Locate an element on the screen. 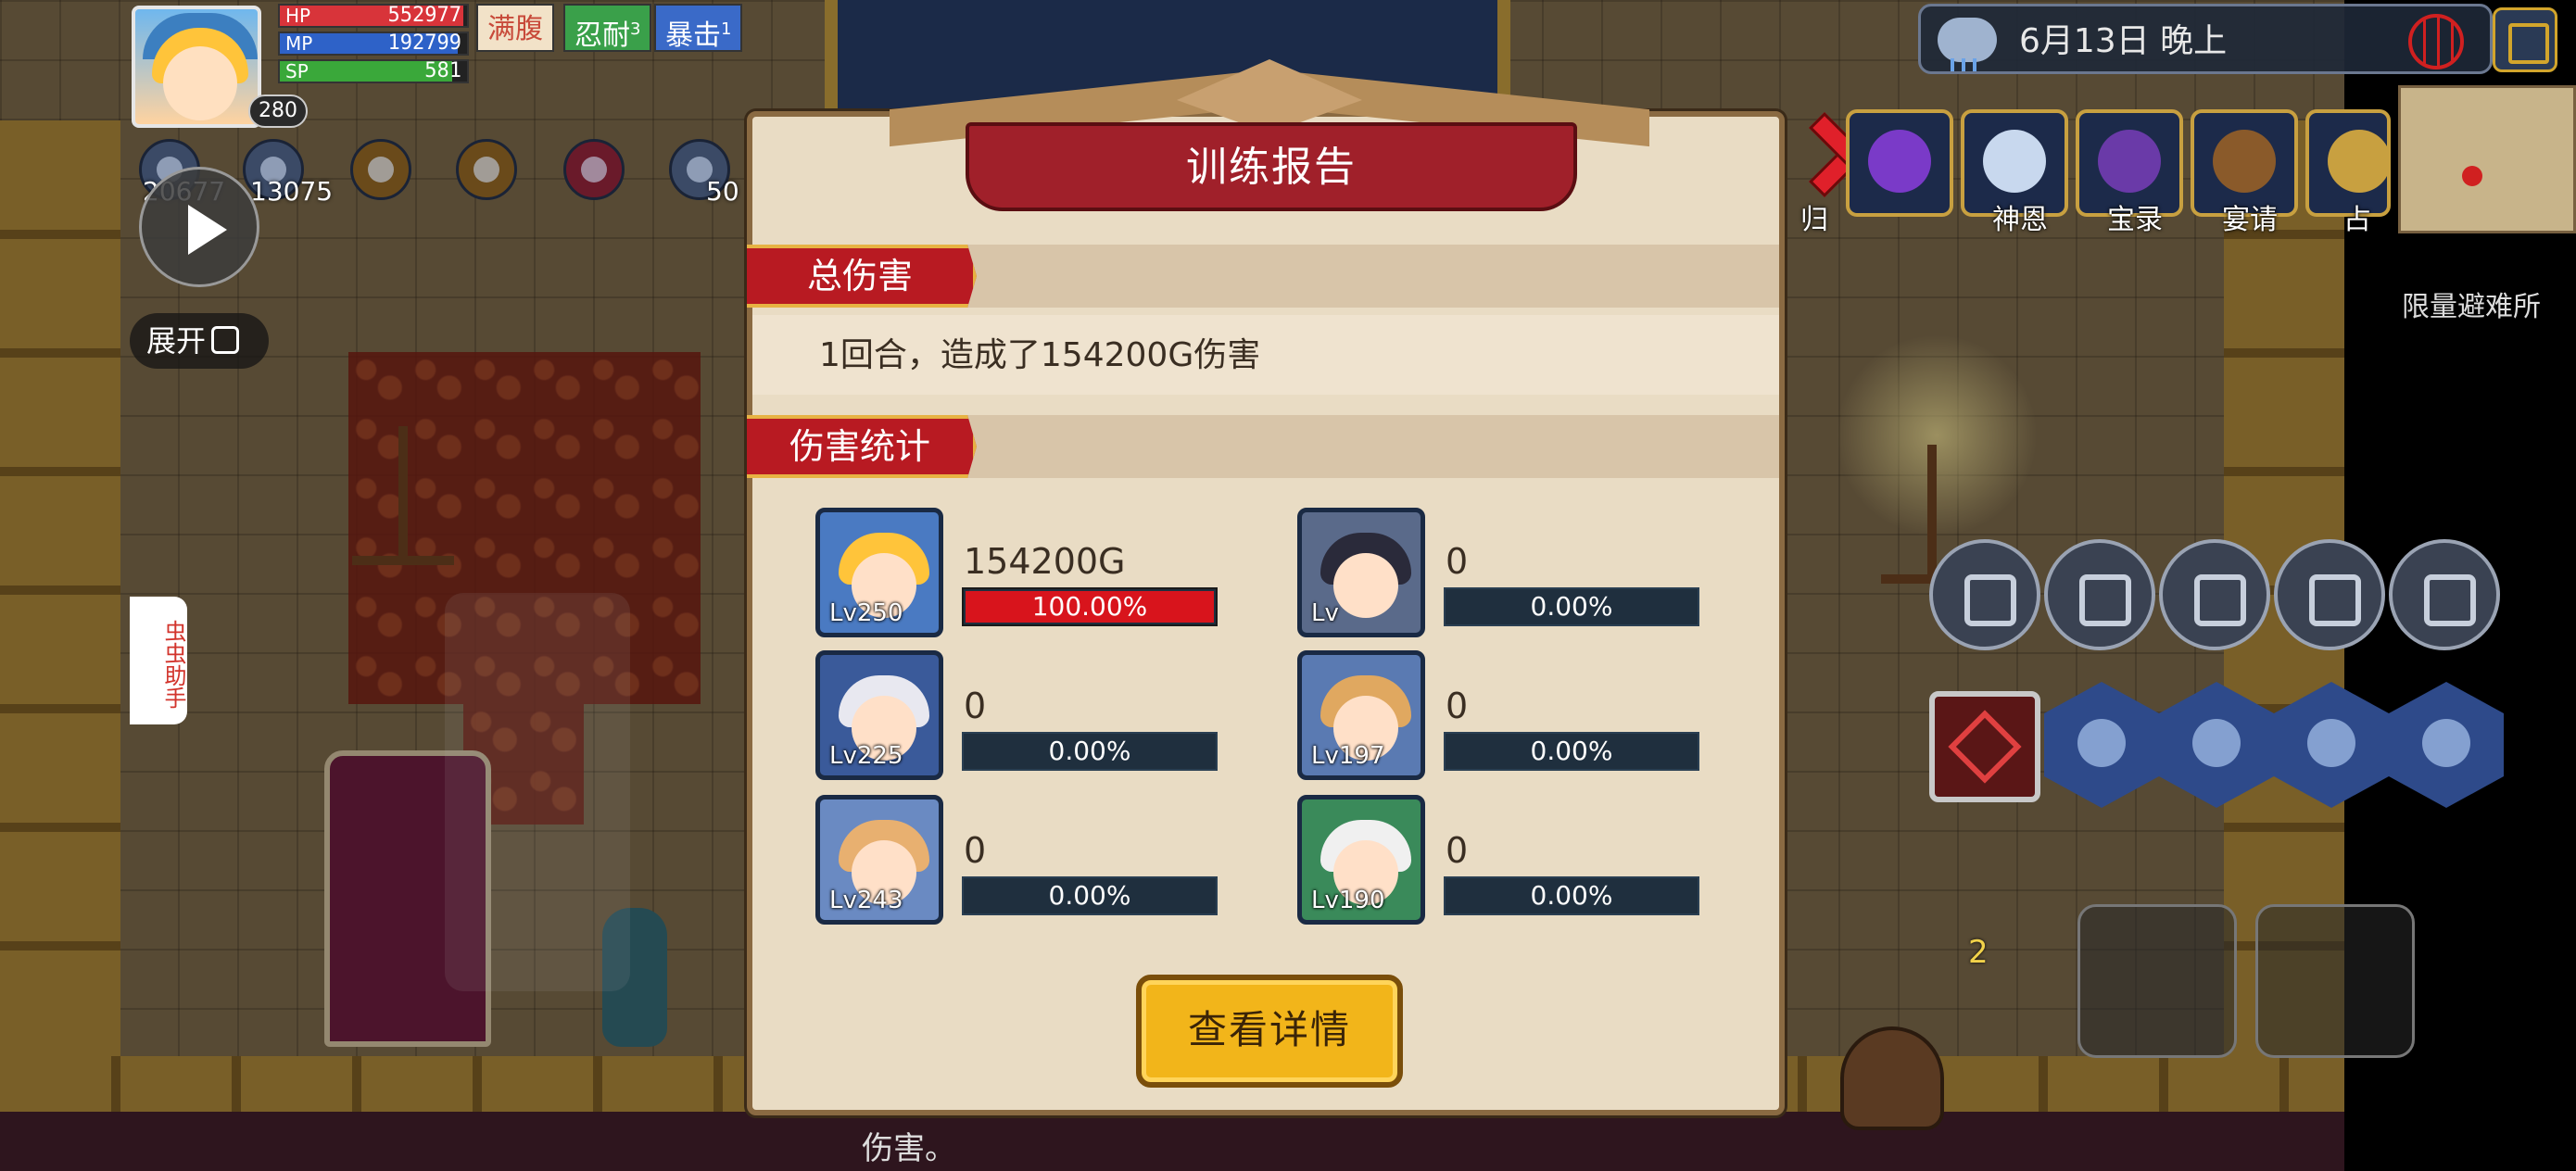  member-percent: 100.00% is located at coordinates (1089, 607).